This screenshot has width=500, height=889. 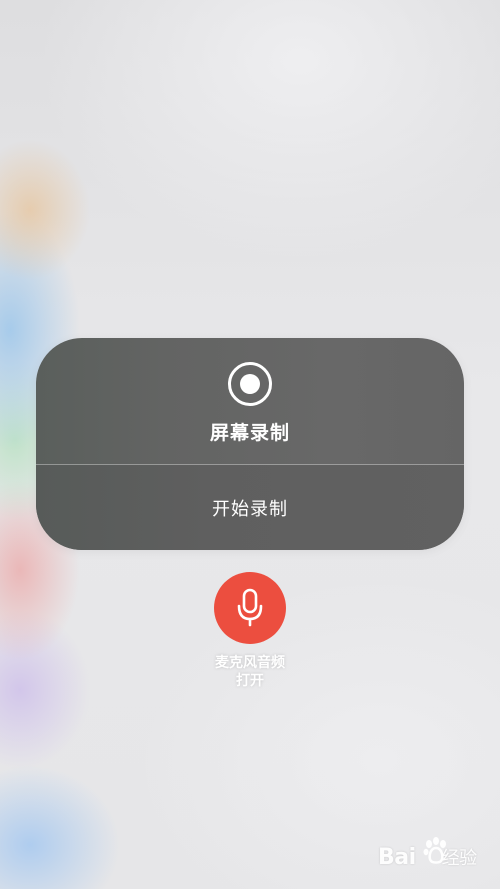 I want to click on paw-icon, so click(x=434, y=850).